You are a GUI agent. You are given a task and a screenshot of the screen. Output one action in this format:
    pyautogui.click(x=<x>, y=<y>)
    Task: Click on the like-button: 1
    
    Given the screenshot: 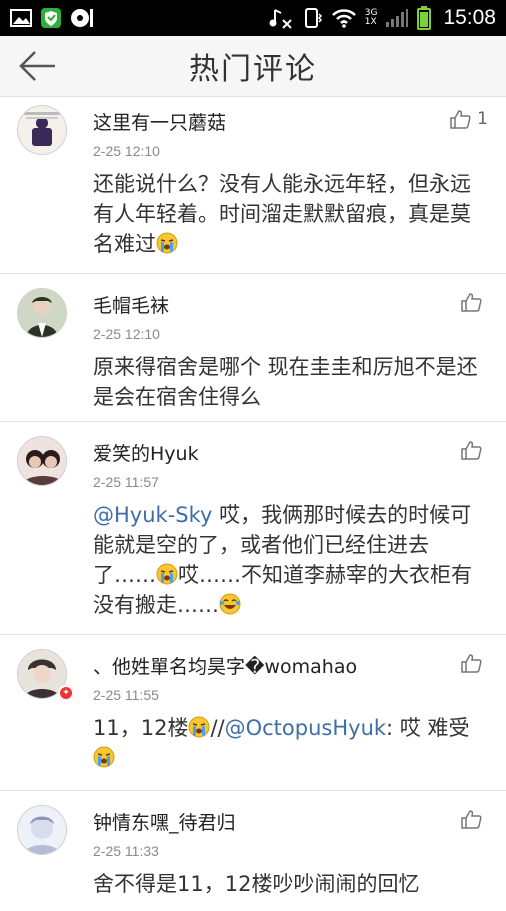 What is the action you would take?
    pyautogui.click(x=468, y=119)
    